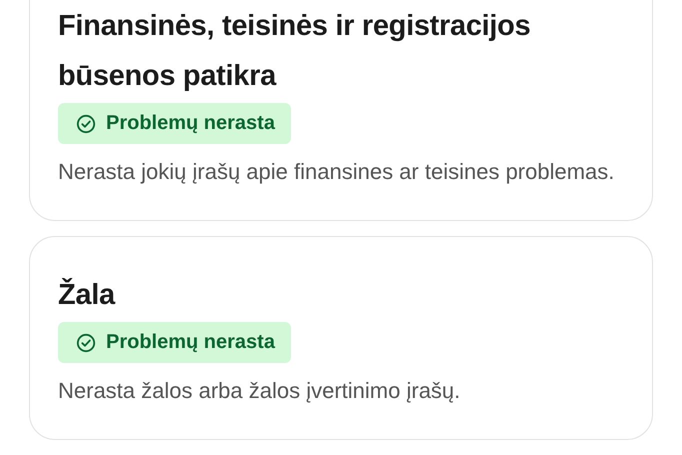  What do you see at coordinates (337, 172) in the screenshot?
I see `card-description: Nerasta jokių įrašų apie finansines ar teisines problemas.` at bounding box center [337, 172].